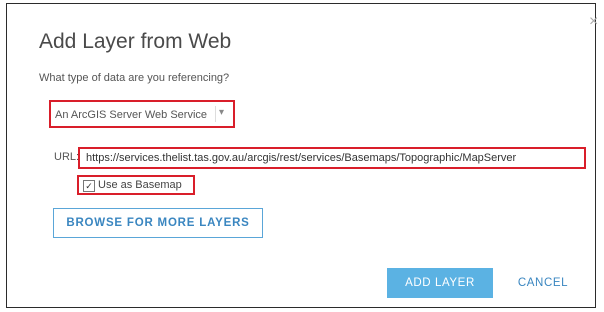  What do you see at coordinates (158, 223) in the screenshot?
I see `browse-more-layers-button: BROWSE FOR MORE LAYERS` at bounding box center [158, 223].